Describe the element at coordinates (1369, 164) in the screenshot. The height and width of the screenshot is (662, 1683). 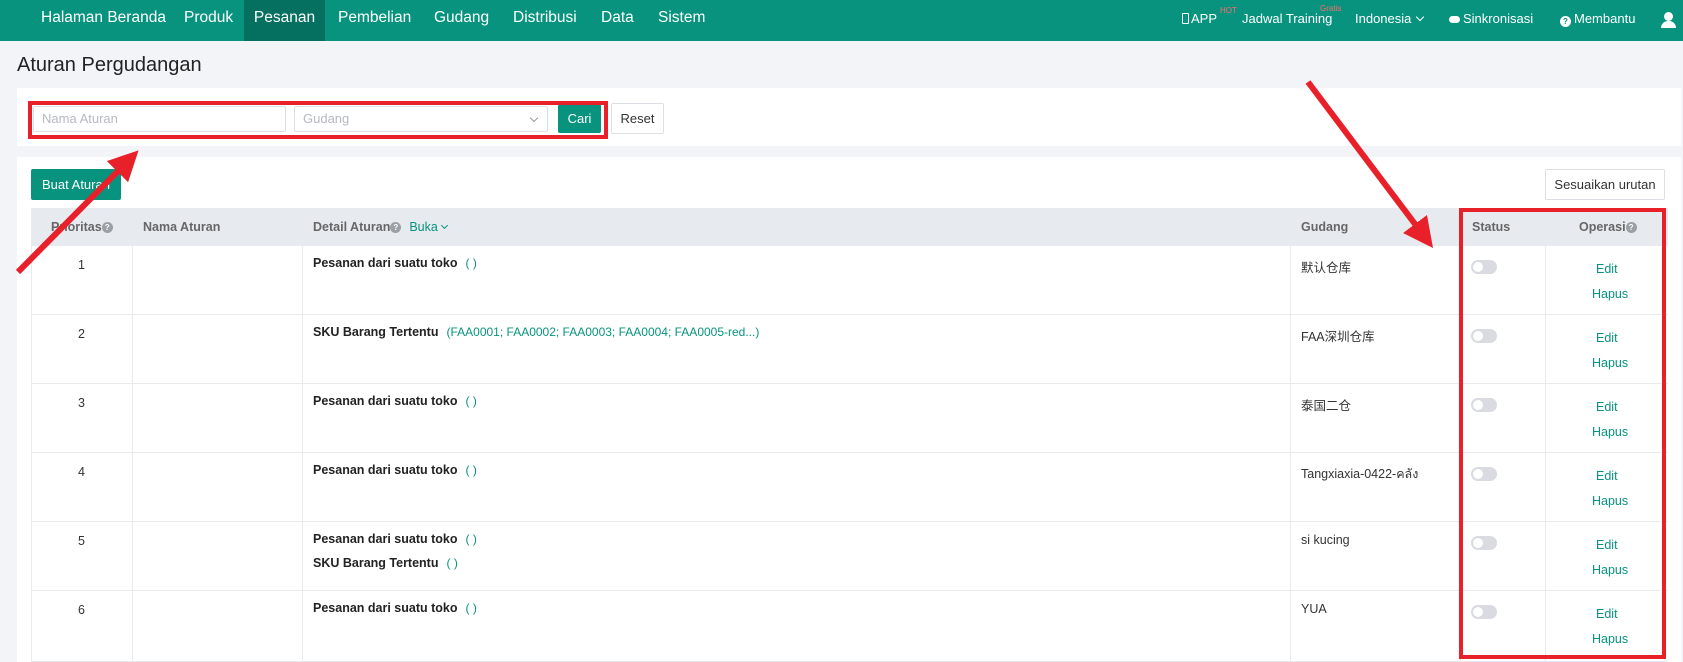
I see `arrow-to-status` at that location.